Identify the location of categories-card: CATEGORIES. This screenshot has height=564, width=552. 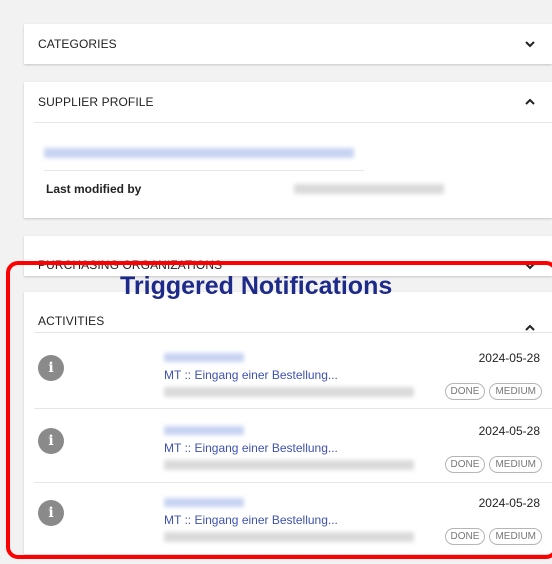
(288, 44).